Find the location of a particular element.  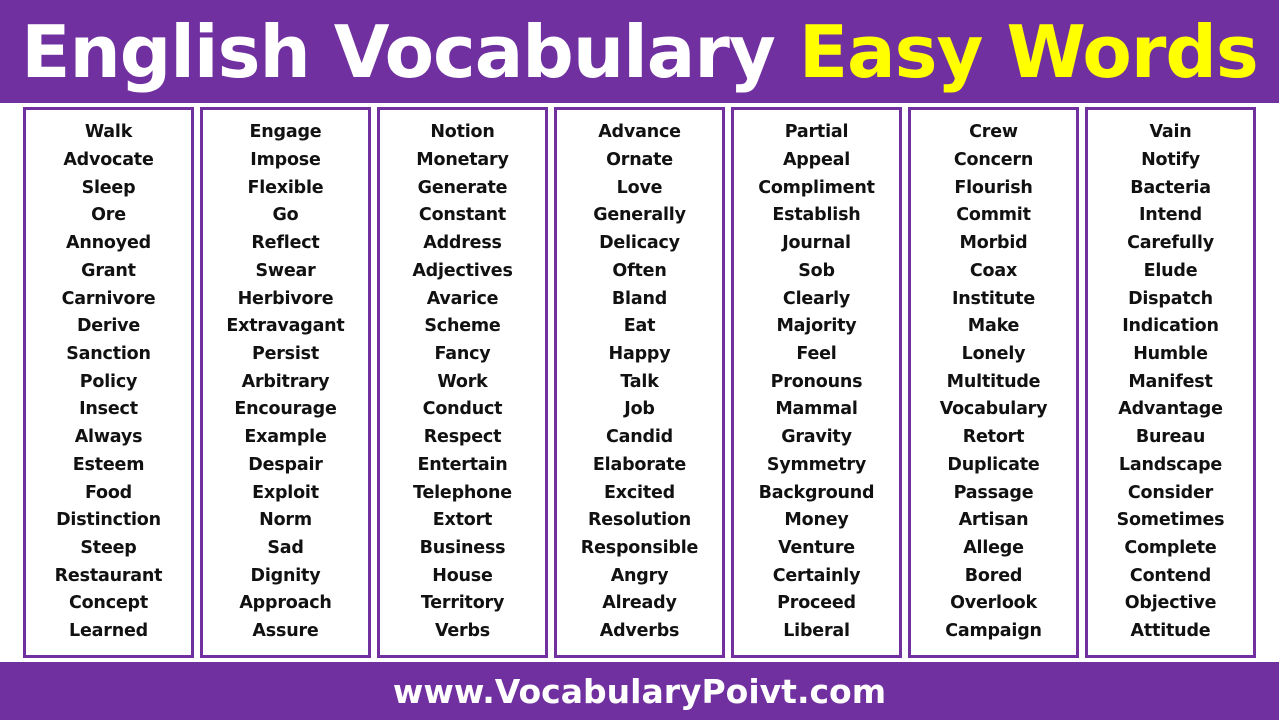

word-item: Notion is located at coordinates (462, 132).